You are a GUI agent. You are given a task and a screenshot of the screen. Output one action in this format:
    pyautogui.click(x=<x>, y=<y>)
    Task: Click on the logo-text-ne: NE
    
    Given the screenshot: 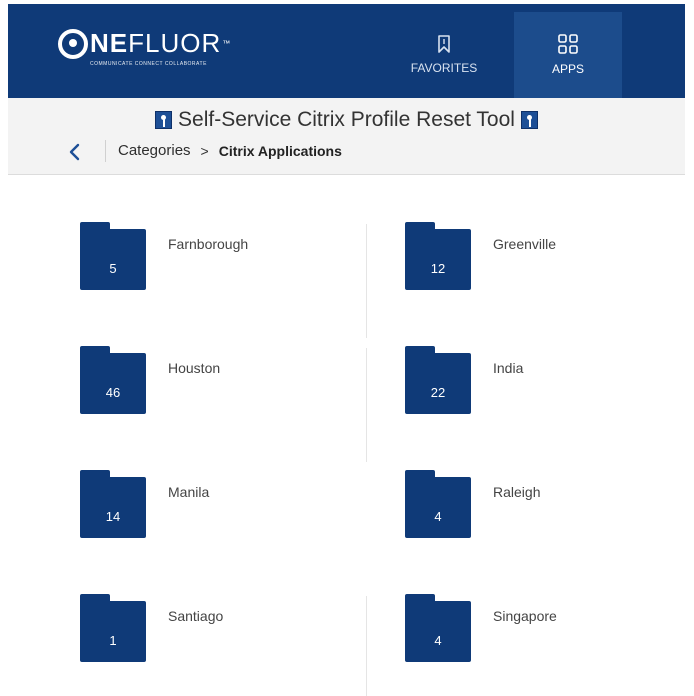 What is the action you would take?
    pyautogui.click(x=109, y=43)
    